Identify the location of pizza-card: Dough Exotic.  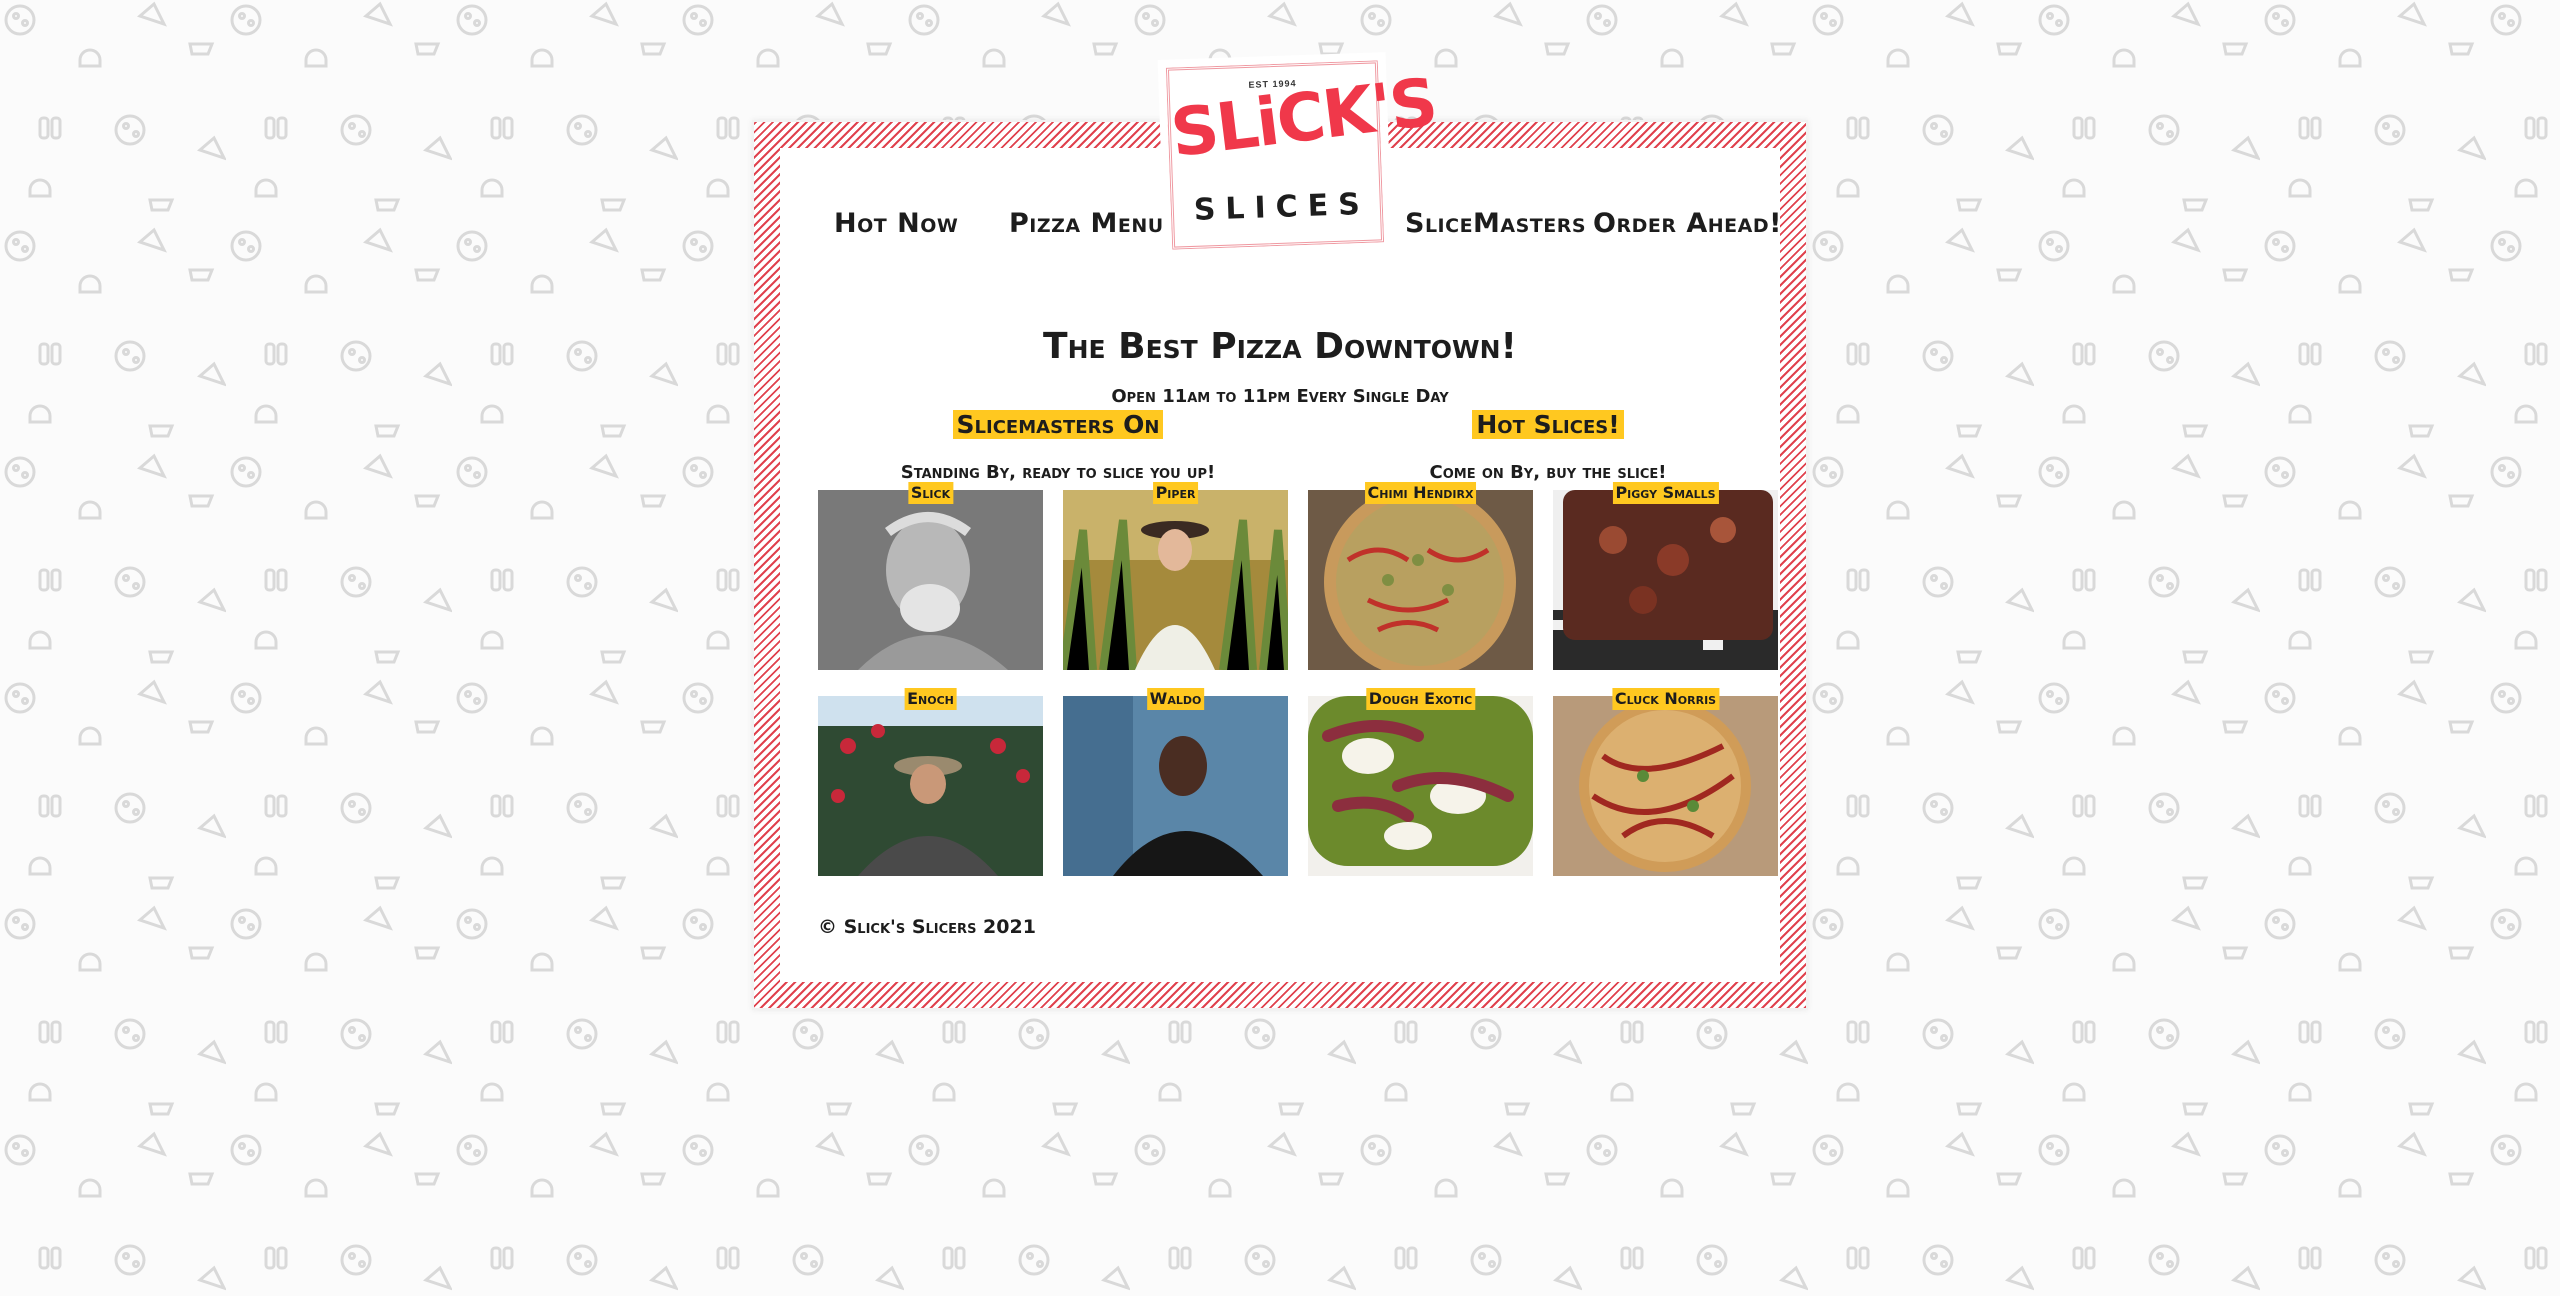
(1420, 782).